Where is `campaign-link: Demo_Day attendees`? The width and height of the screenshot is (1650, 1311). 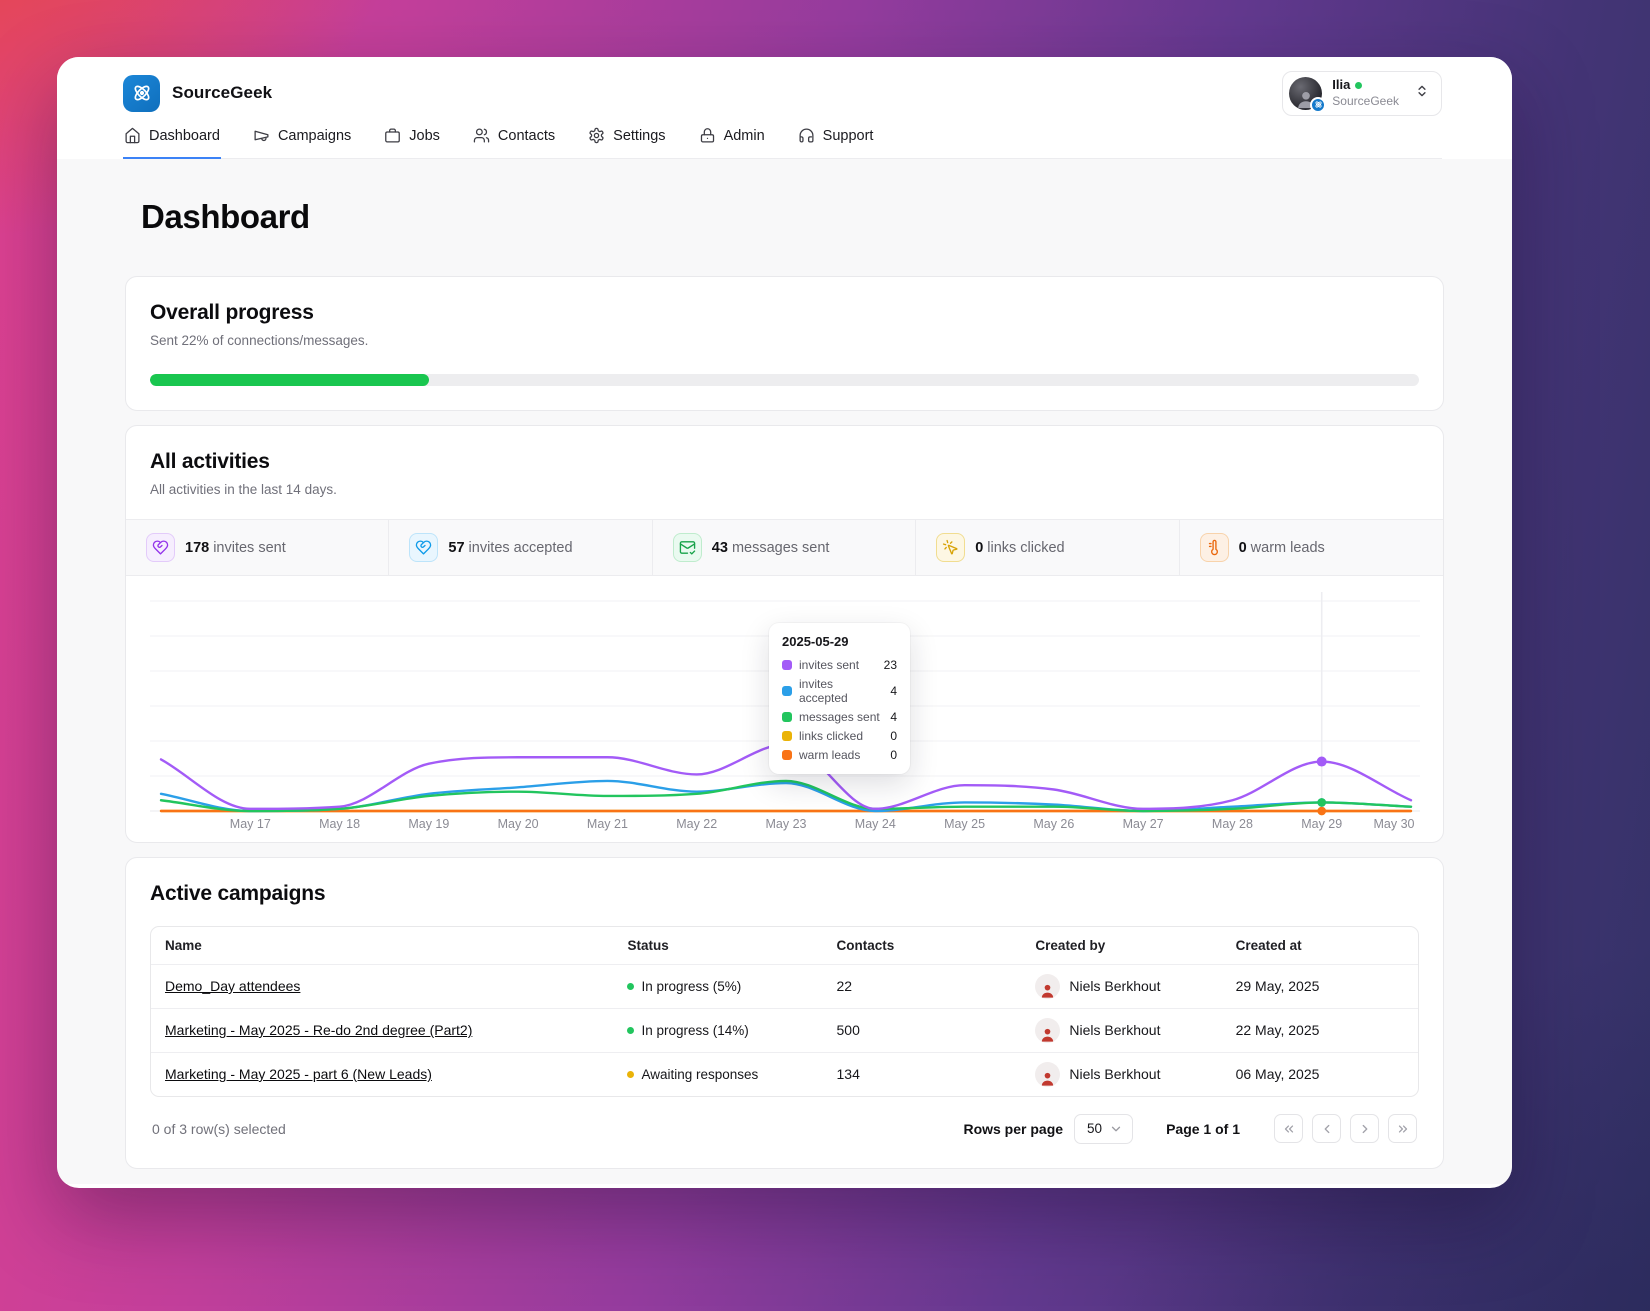
campaign-link: Demo_Day attendees is located at coordinates (232, 986).